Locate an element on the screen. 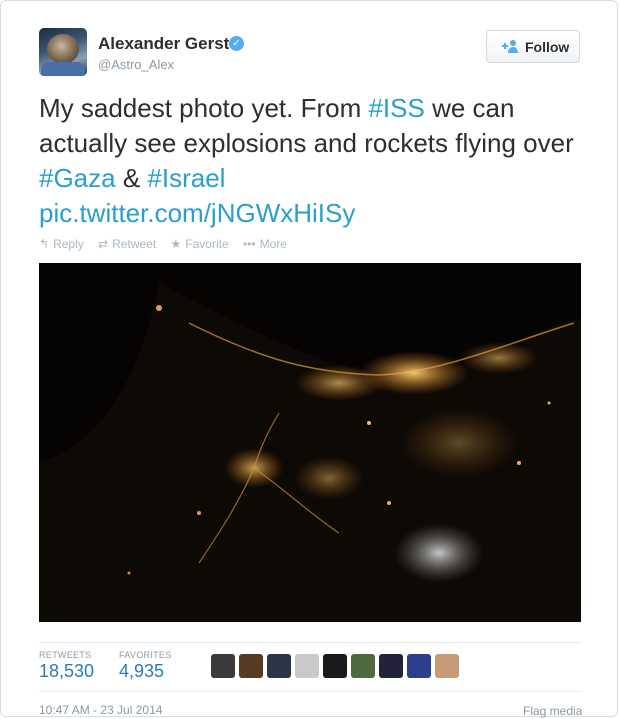 The image size is (620, 719). favorite-action: ★ Favorite is located at coordinates (200, 244).